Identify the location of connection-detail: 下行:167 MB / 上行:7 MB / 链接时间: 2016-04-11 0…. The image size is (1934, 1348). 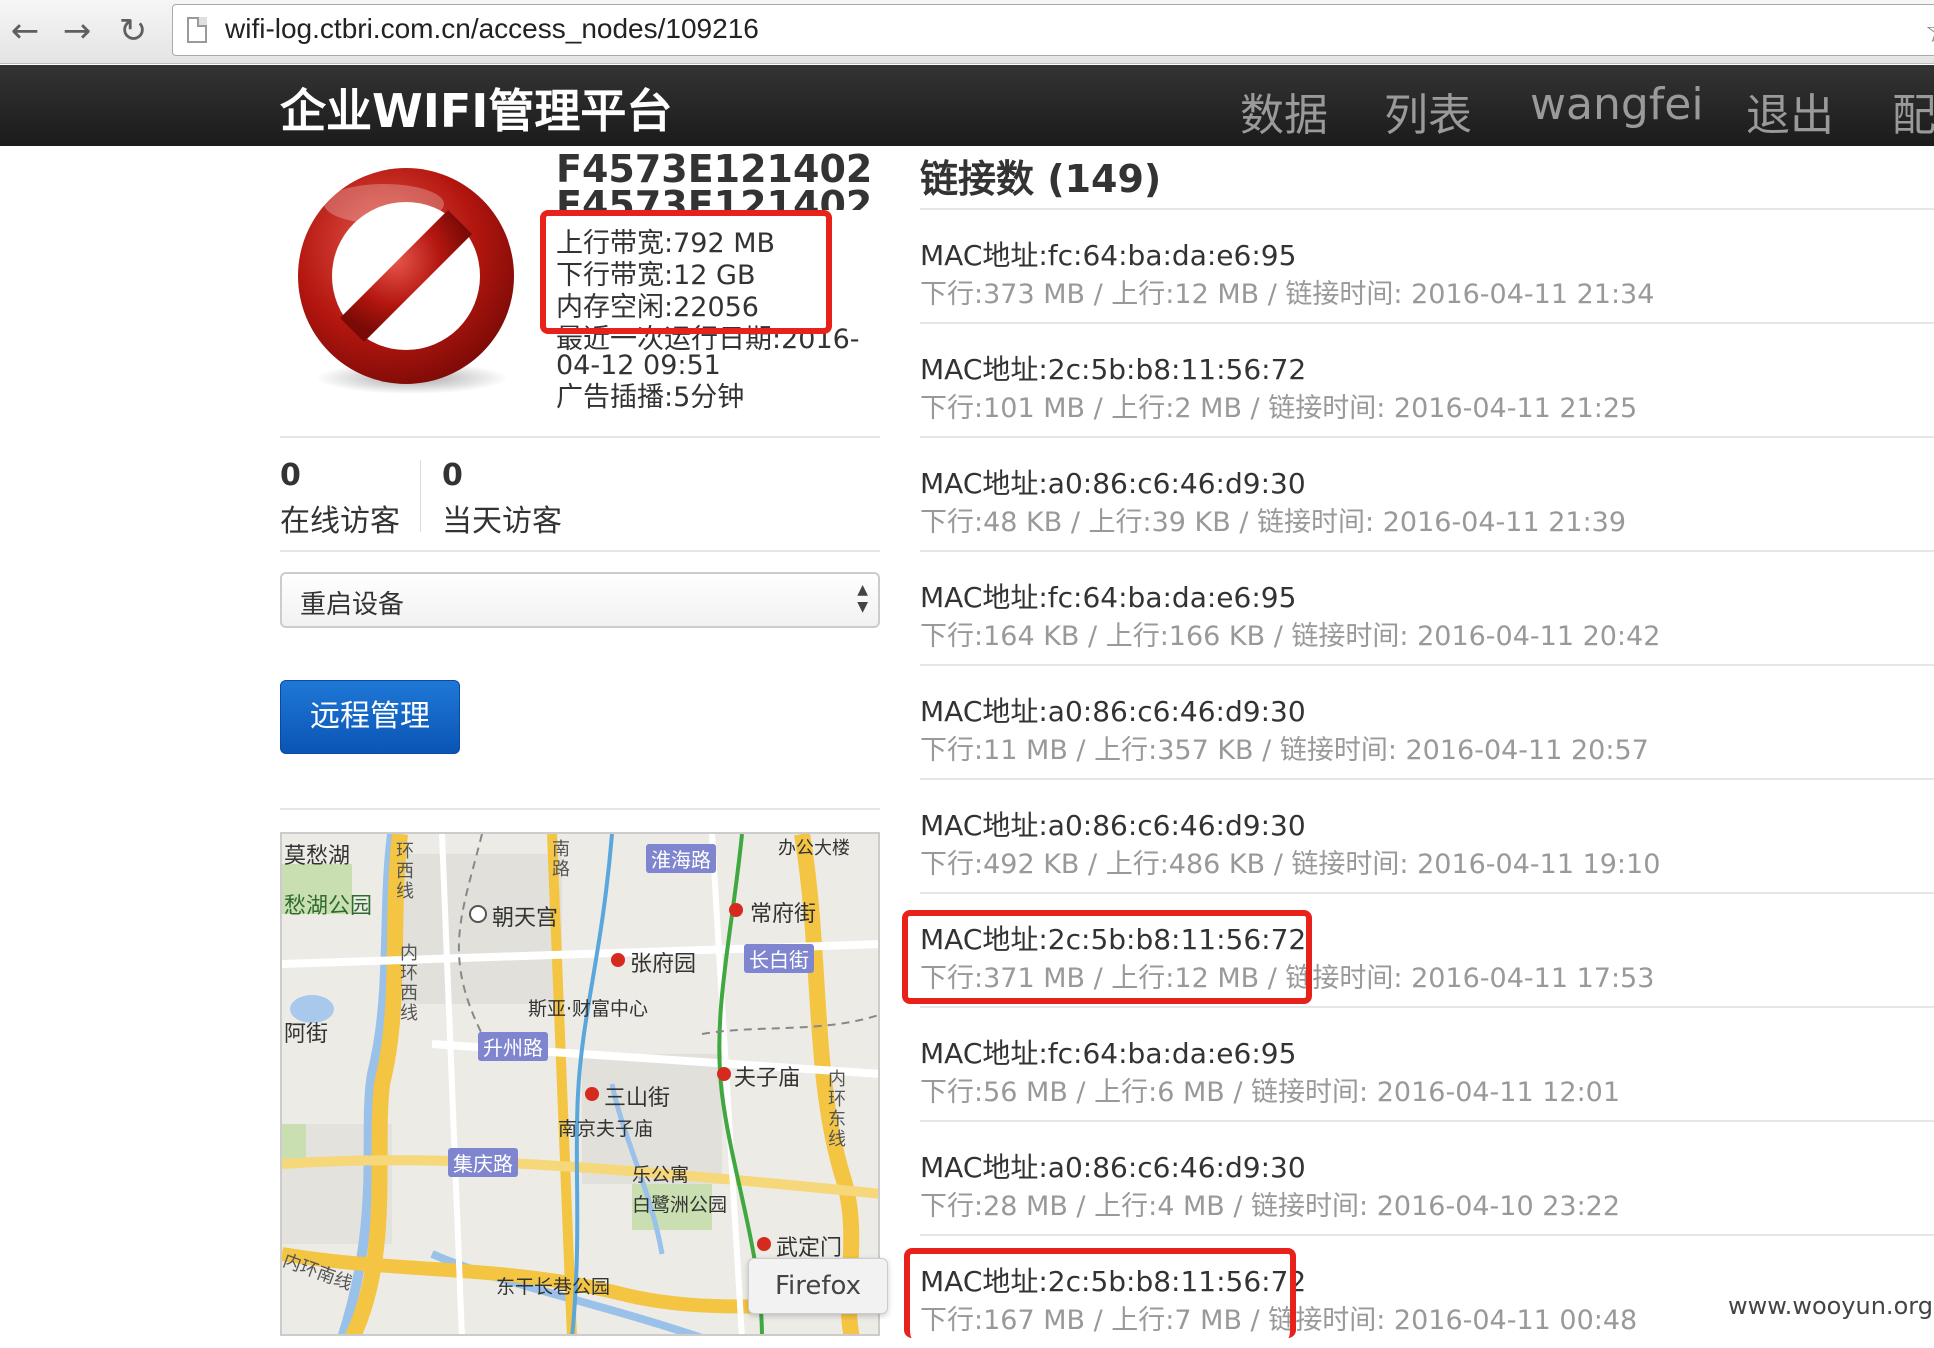
(1279, 1320).